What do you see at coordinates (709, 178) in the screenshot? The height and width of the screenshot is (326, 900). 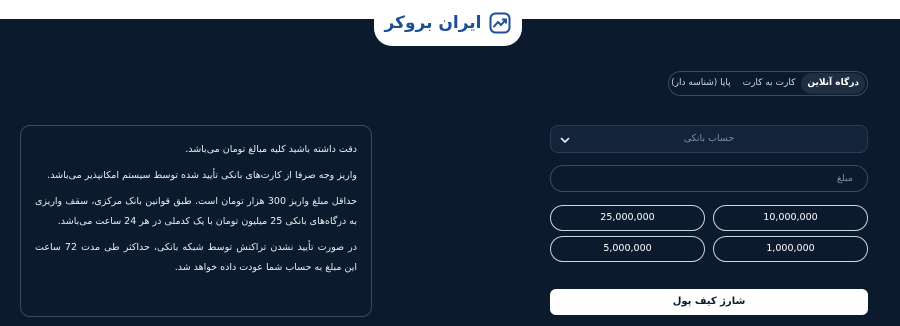 I see `amount-input` at bounding box center [709, 178].